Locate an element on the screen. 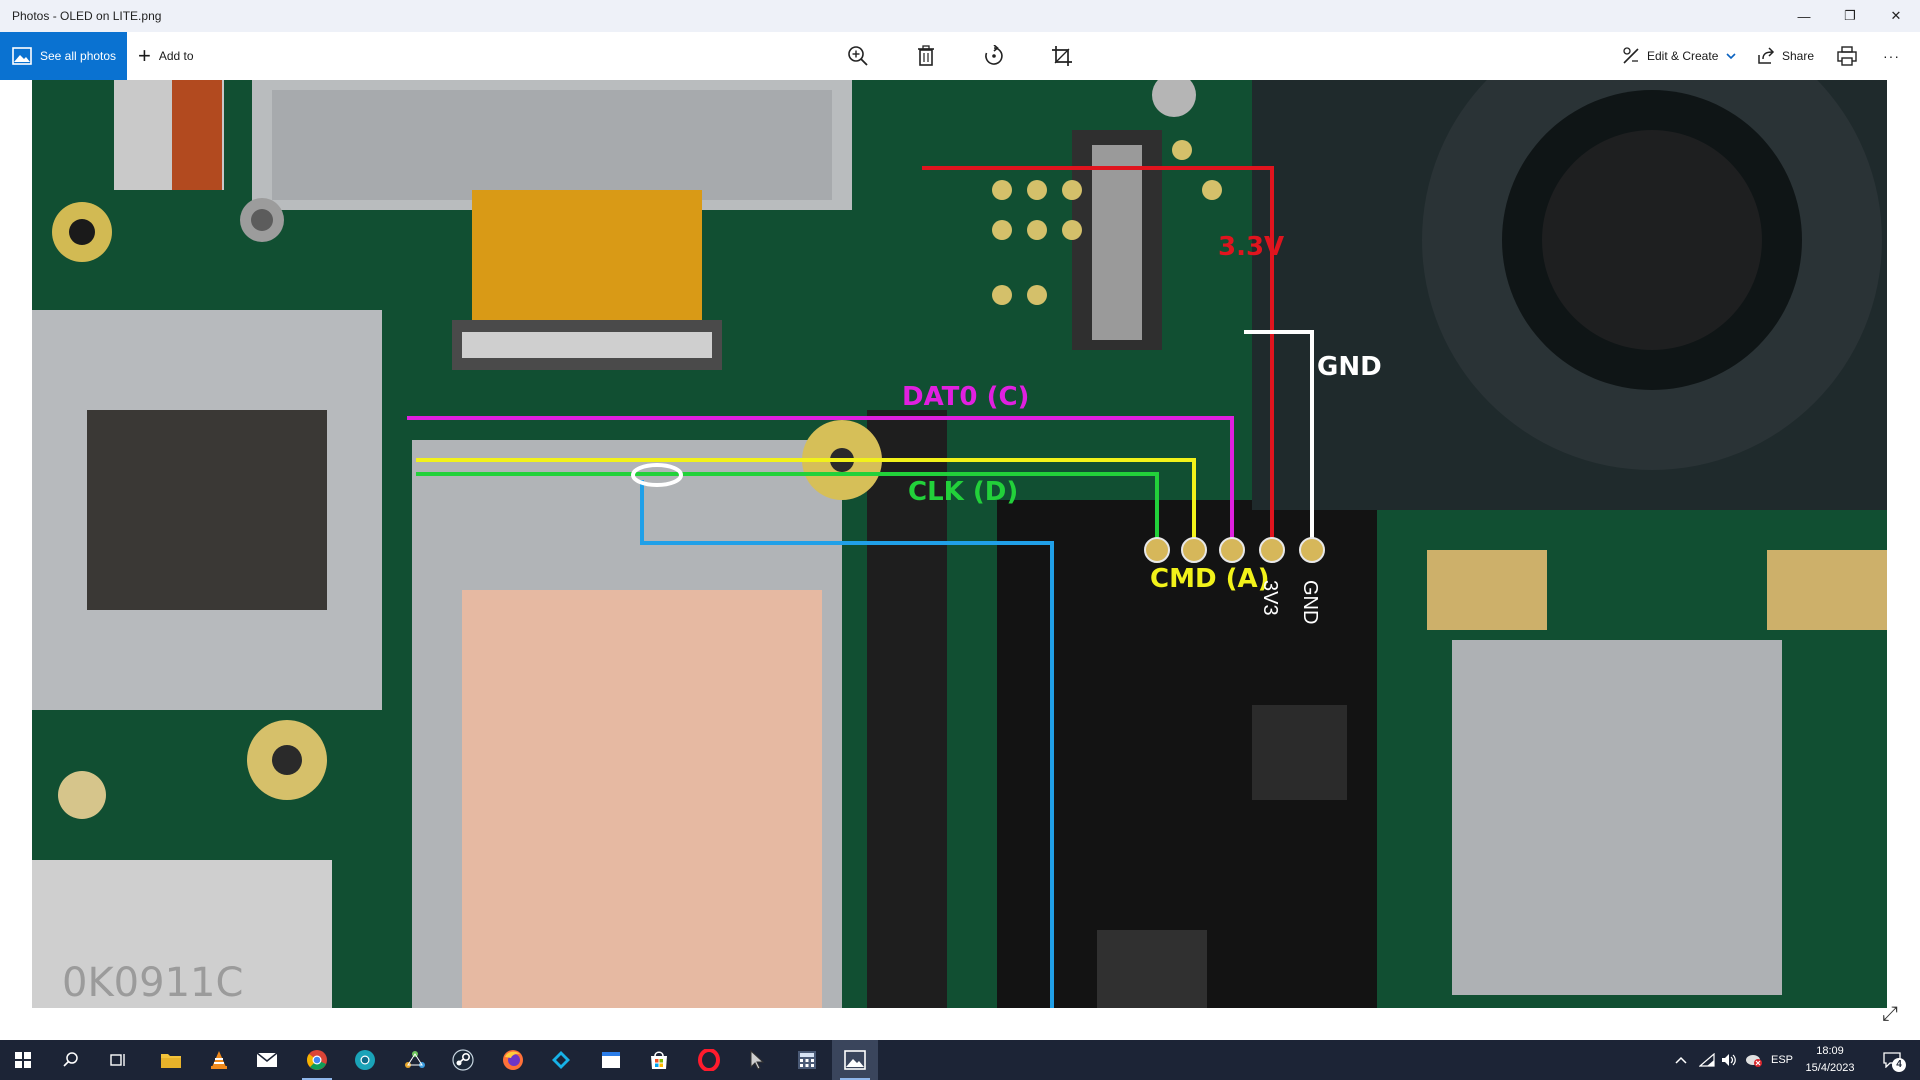 Image resolution: width=1920 pixels, height=1080 pixels. tray-network is located at coordinates (1707, 1060).